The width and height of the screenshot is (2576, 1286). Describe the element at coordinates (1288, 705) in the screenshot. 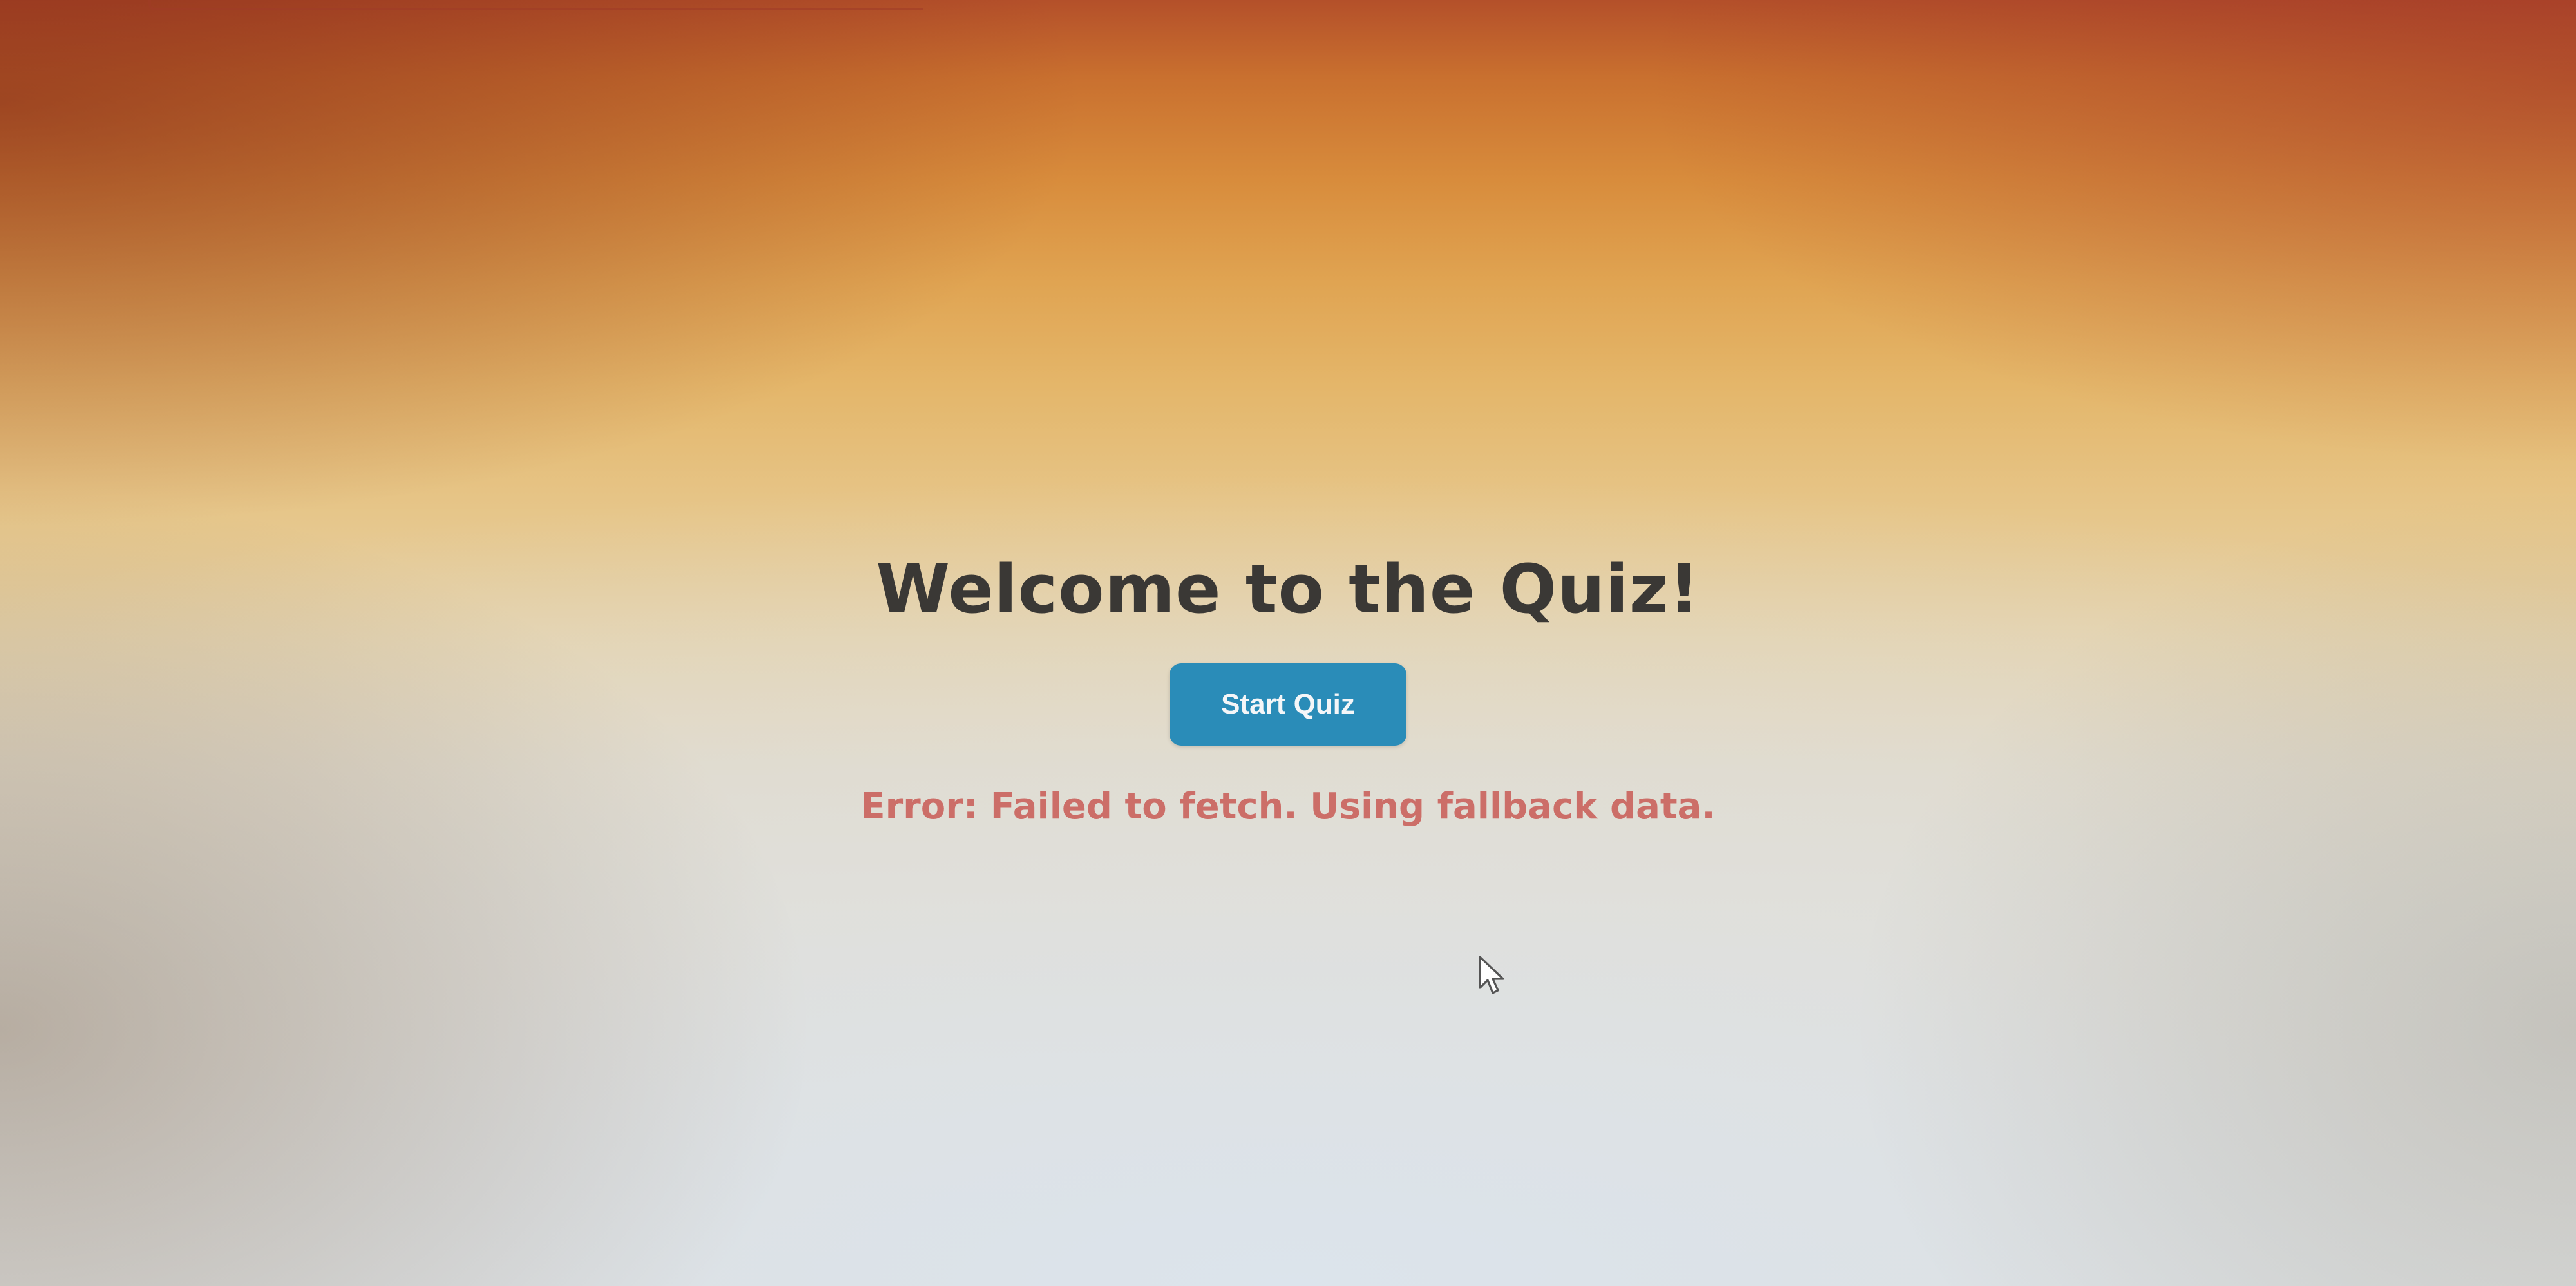

I see `start-quiz-button: Start Quiz` at that location.